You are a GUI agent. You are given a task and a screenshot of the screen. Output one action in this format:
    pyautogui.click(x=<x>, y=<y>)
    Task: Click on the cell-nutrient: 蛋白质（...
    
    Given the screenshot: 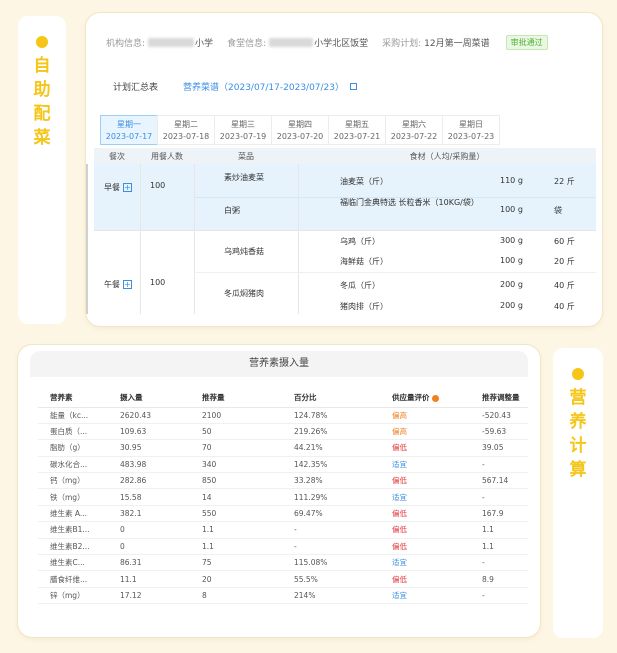 What is the action you would take?
    pyautogui.click(x=69, y=432)
    